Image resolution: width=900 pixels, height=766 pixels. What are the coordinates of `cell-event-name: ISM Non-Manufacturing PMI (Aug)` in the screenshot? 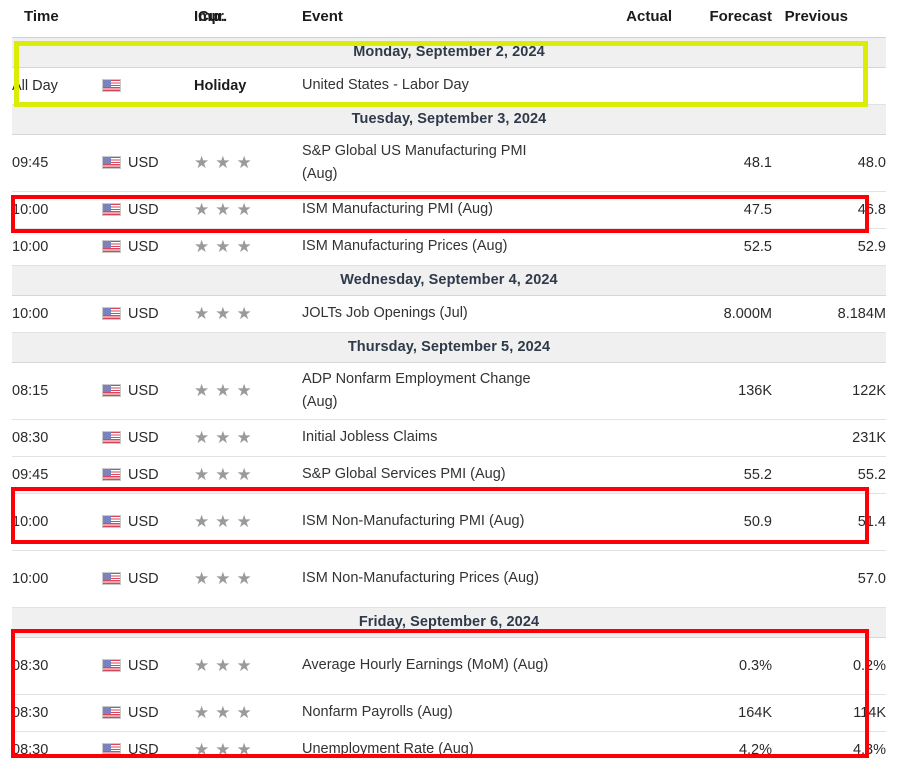 It's located at (433, 522).